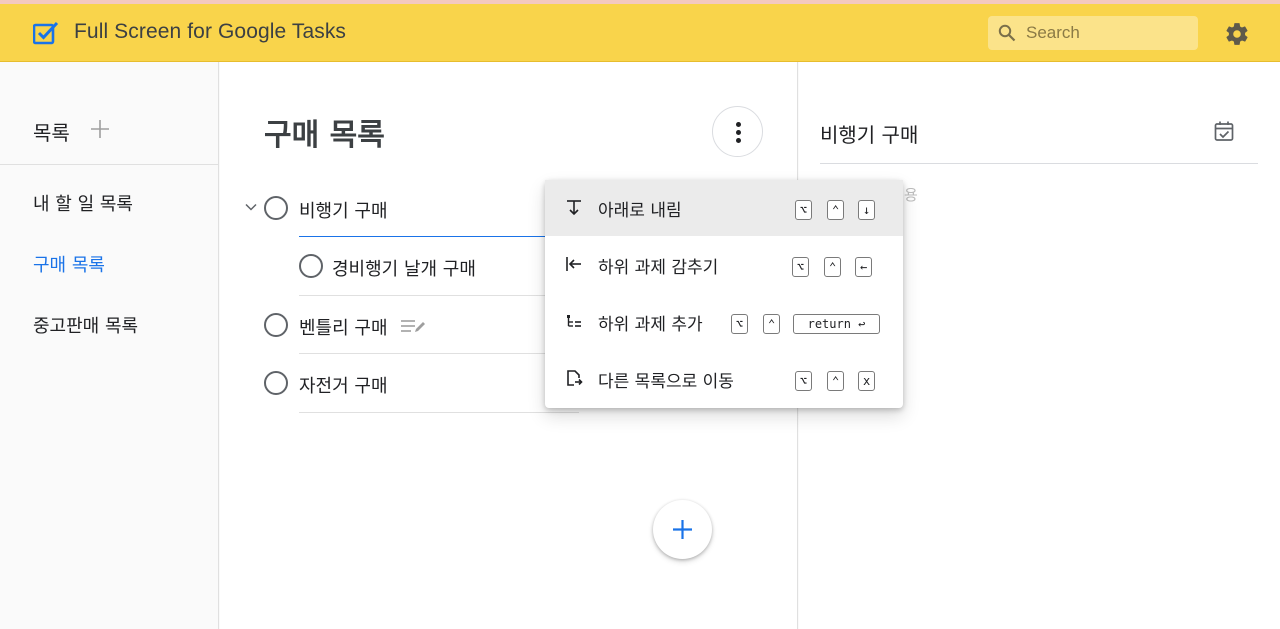  What do you see at coordinates (100, 129) in the screenshot?
I see `add-list-plus-icon` at bounding box center [100, 129].